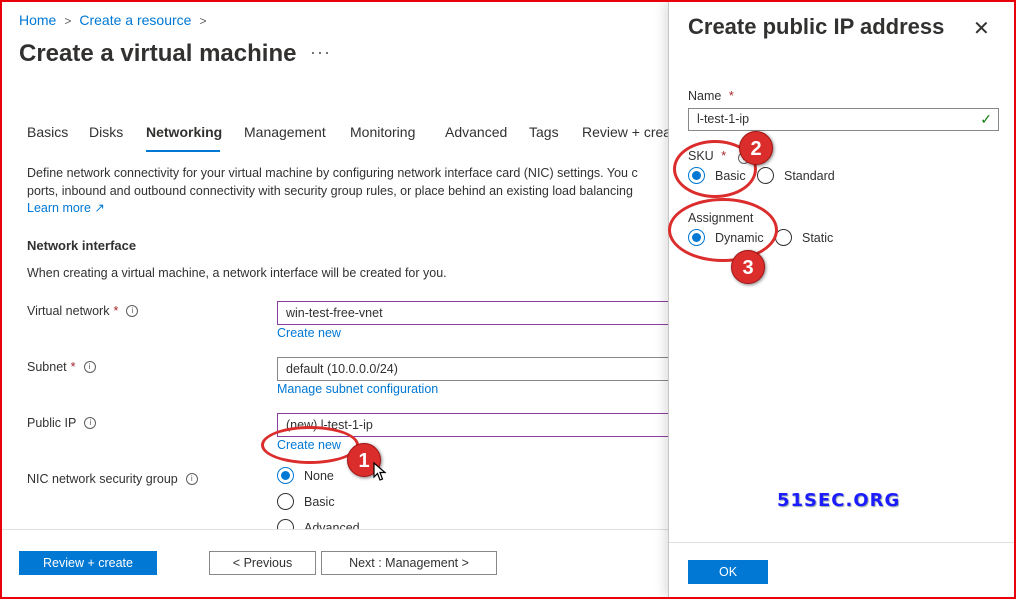 The width and height of the screenshot is (1016, 599). I want to click on nsg-option-basic: Basic, so click(306, 501).